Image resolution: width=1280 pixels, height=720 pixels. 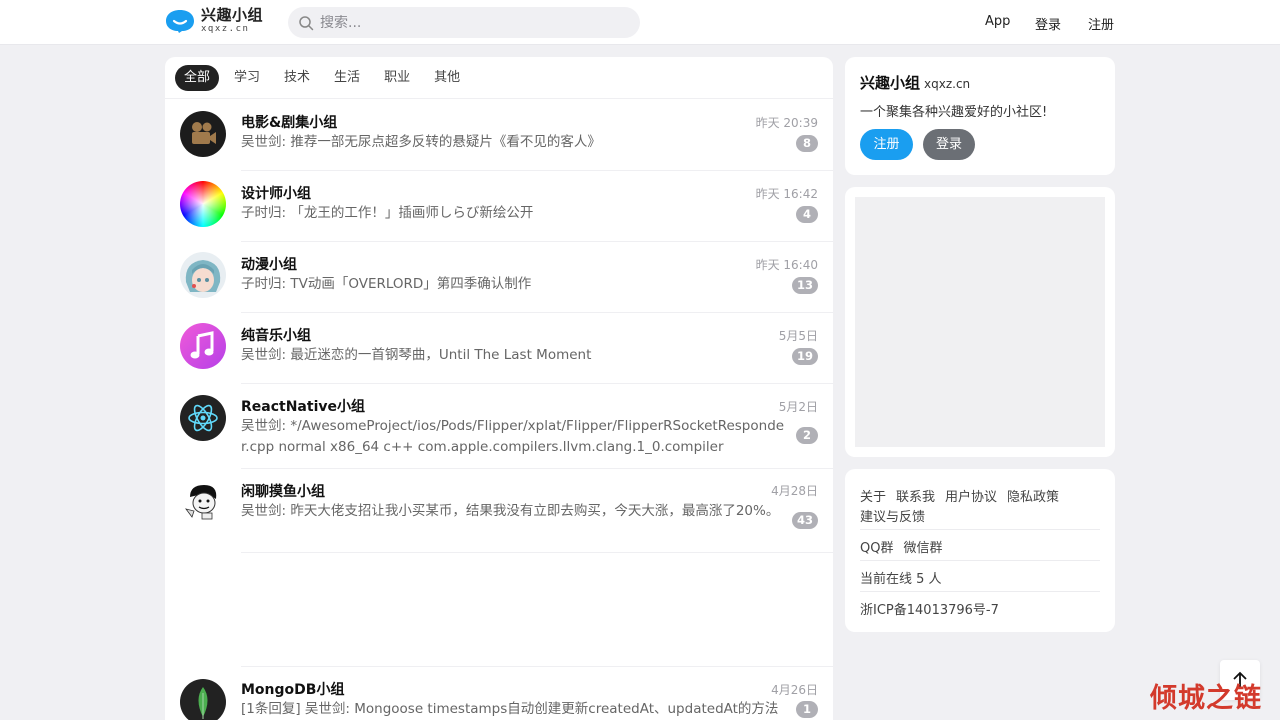 What do you see at coordinates (1206, 698) in the screenshot?
I see `watermark-text: 倾城之链` at bounding box center [1206, 698].